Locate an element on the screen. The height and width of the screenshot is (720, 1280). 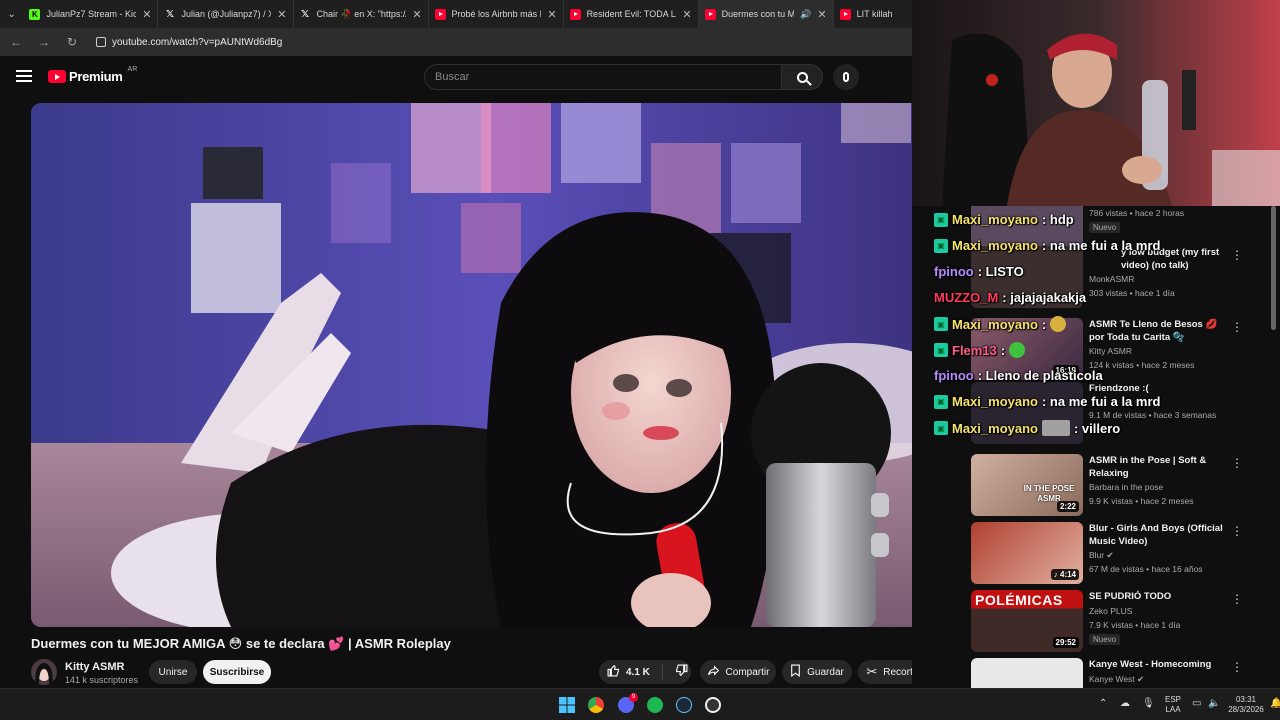
save-button: Guardar is located at coordinates (817, 672).